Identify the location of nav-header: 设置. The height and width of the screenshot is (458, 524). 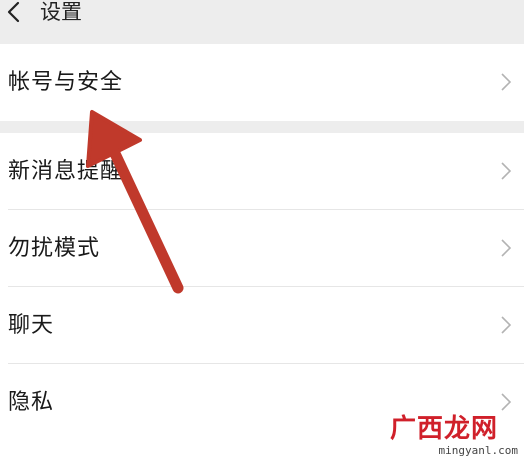
(262, 22).